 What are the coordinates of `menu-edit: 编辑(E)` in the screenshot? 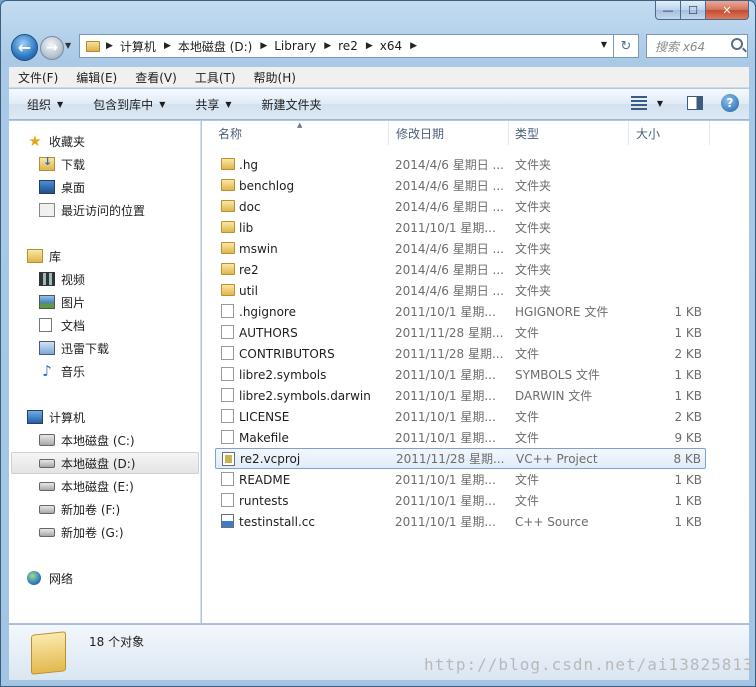 It's located at (96, 77).